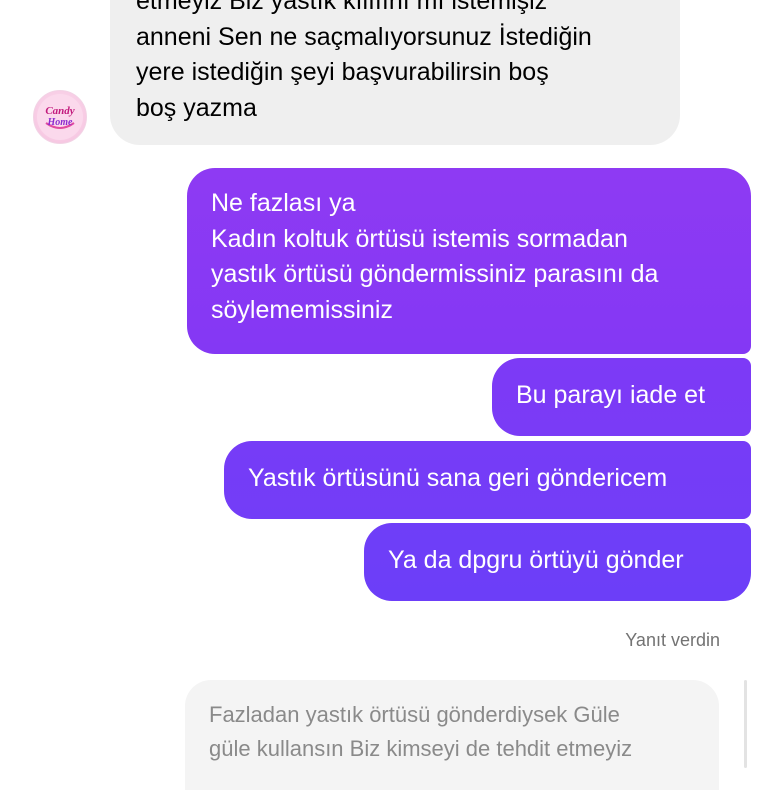  I want to click on outgoing-message-bubble: Yastık örtüsünü sana geri göndericem, so click(487, 480).